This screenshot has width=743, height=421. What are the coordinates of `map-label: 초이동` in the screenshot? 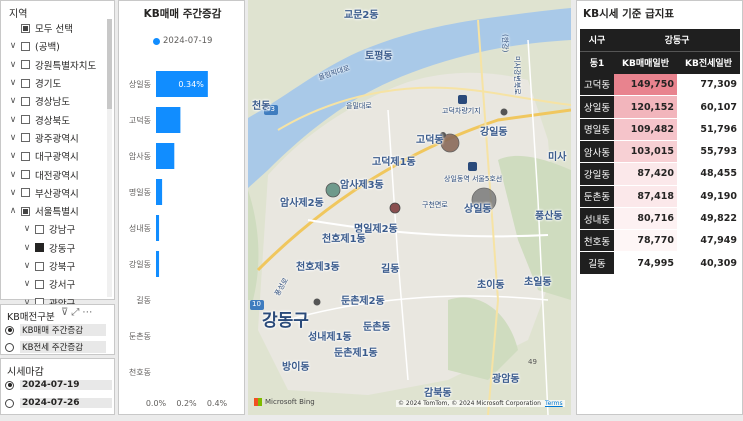 It's located at (491, 285).